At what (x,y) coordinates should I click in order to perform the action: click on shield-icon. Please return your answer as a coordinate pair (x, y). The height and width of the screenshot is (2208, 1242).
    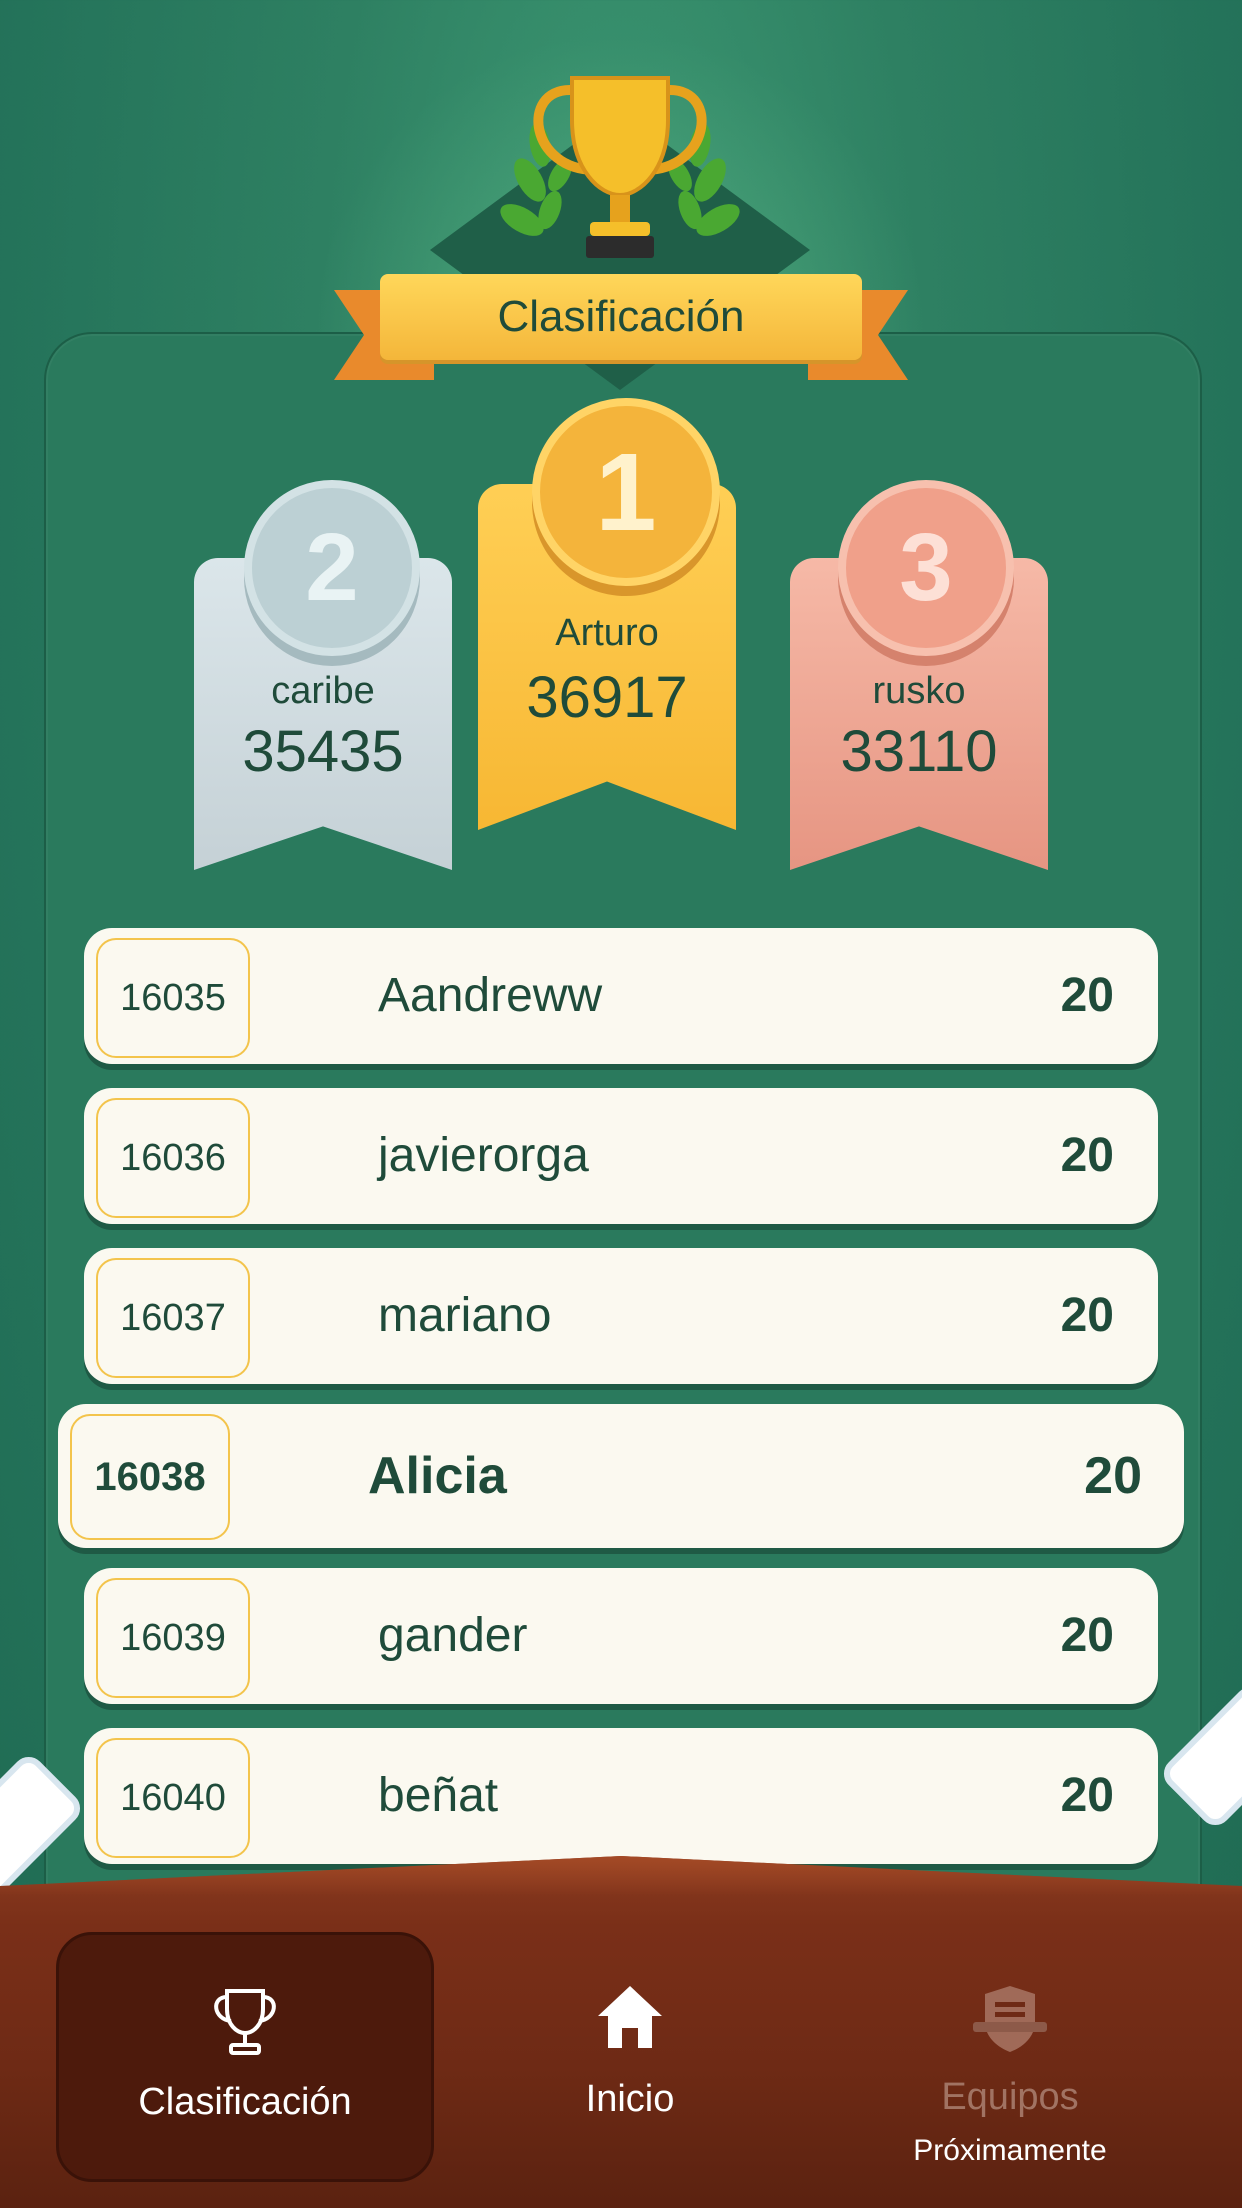
    Looking at the image, I should click on (1010, 2020).